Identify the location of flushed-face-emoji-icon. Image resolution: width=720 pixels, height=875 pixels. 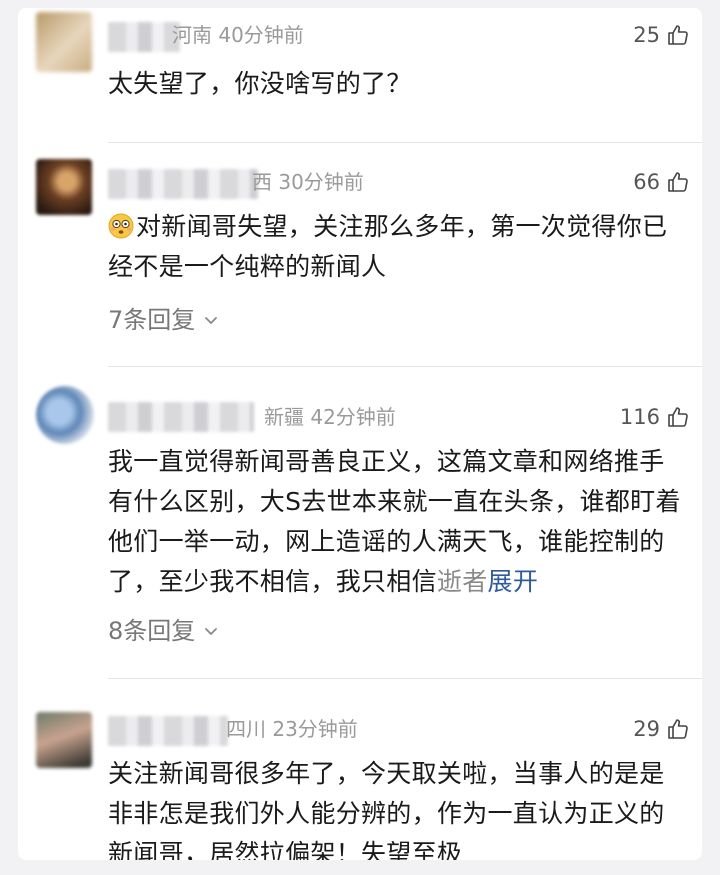
(121, 226).